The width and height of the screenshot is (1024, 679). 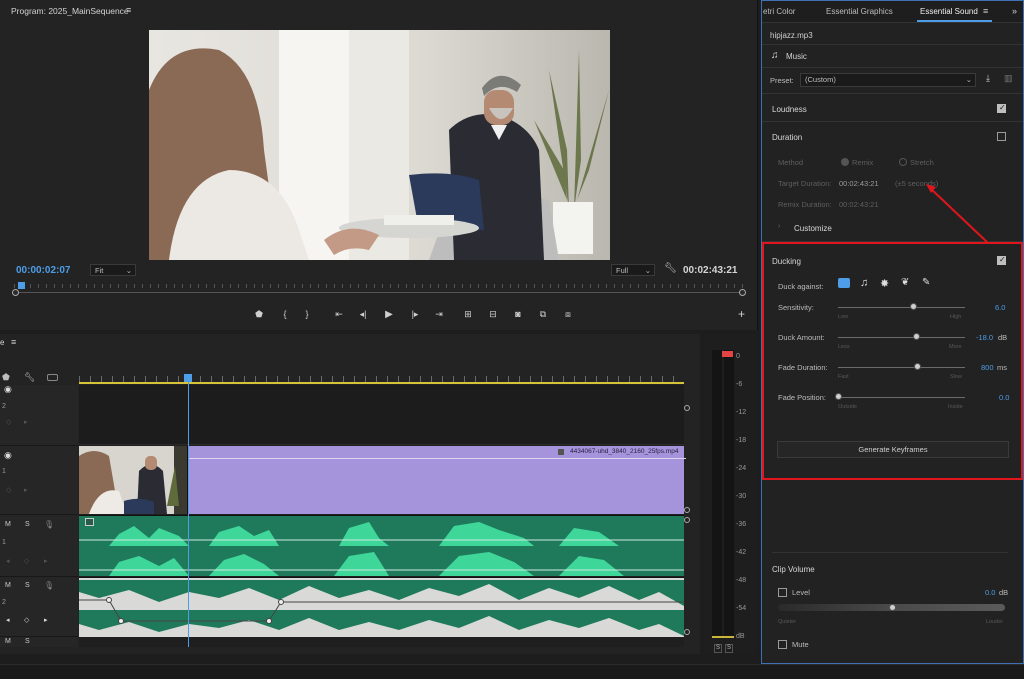 What do you see at coordinates (888, 80) in the screenshot?
I see `preset-dropdown: (Custom) ⌄` at bounding box center [888, 80].